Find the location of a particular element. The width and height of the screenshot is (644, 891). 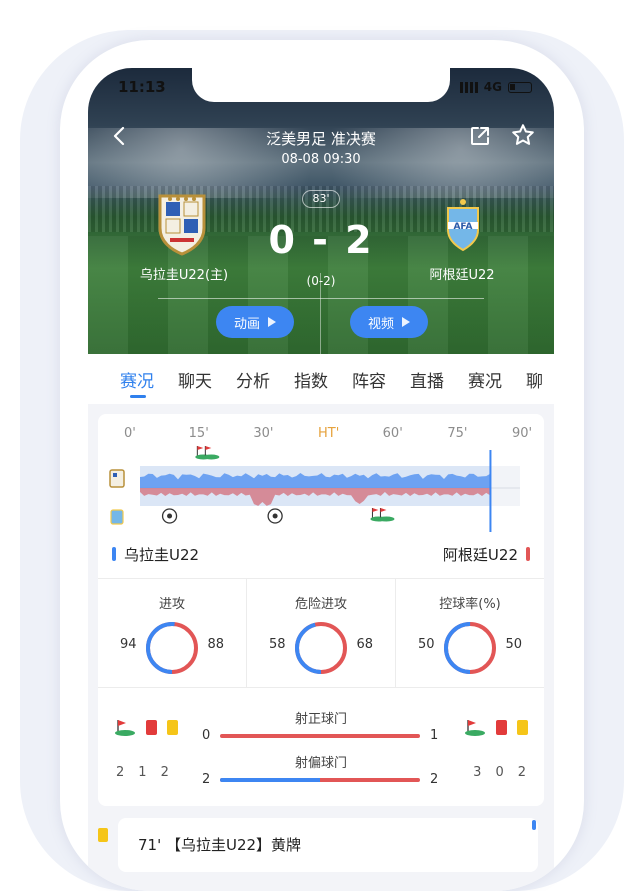

stat-cell: 进攻 94 88 is located at coordinates (172, 633).